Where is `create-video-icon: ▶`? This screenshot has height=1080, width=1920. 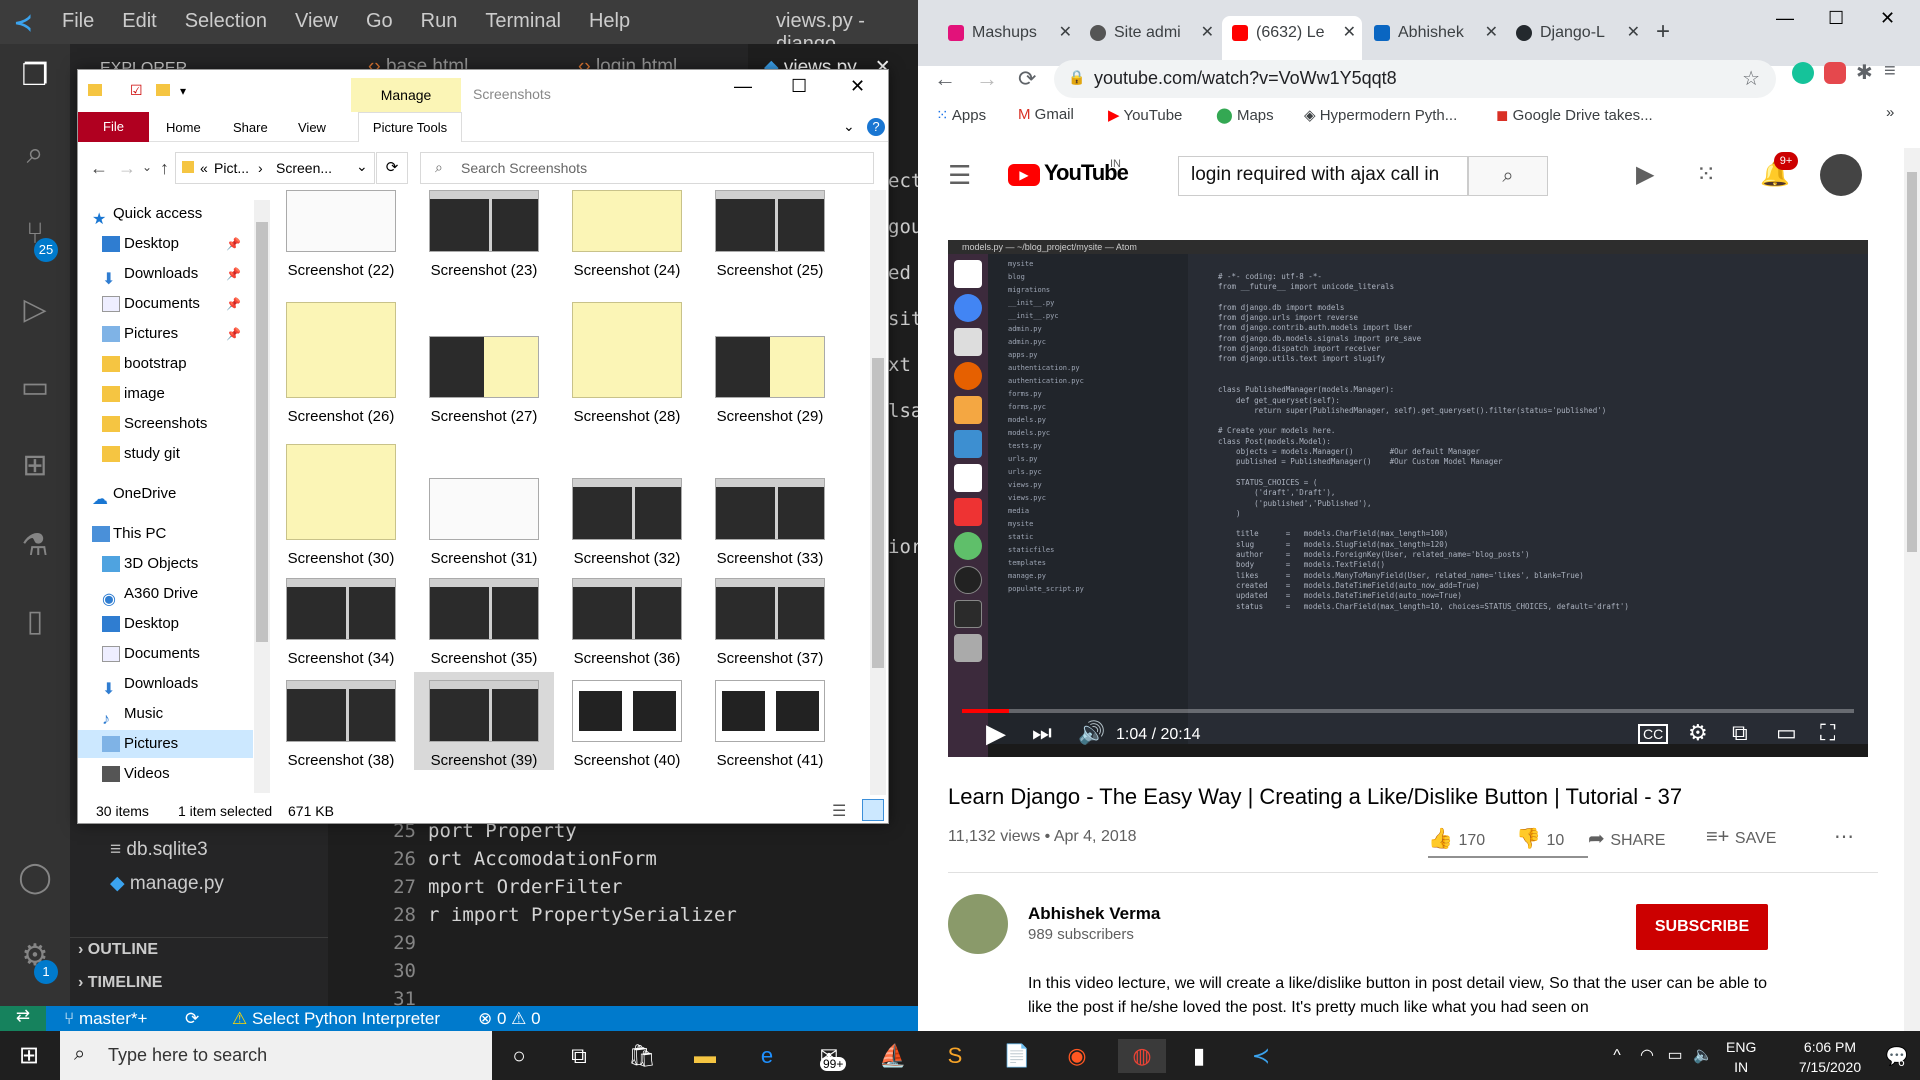
create-video-icon: ▶ is located at coordinates (1645, 174).